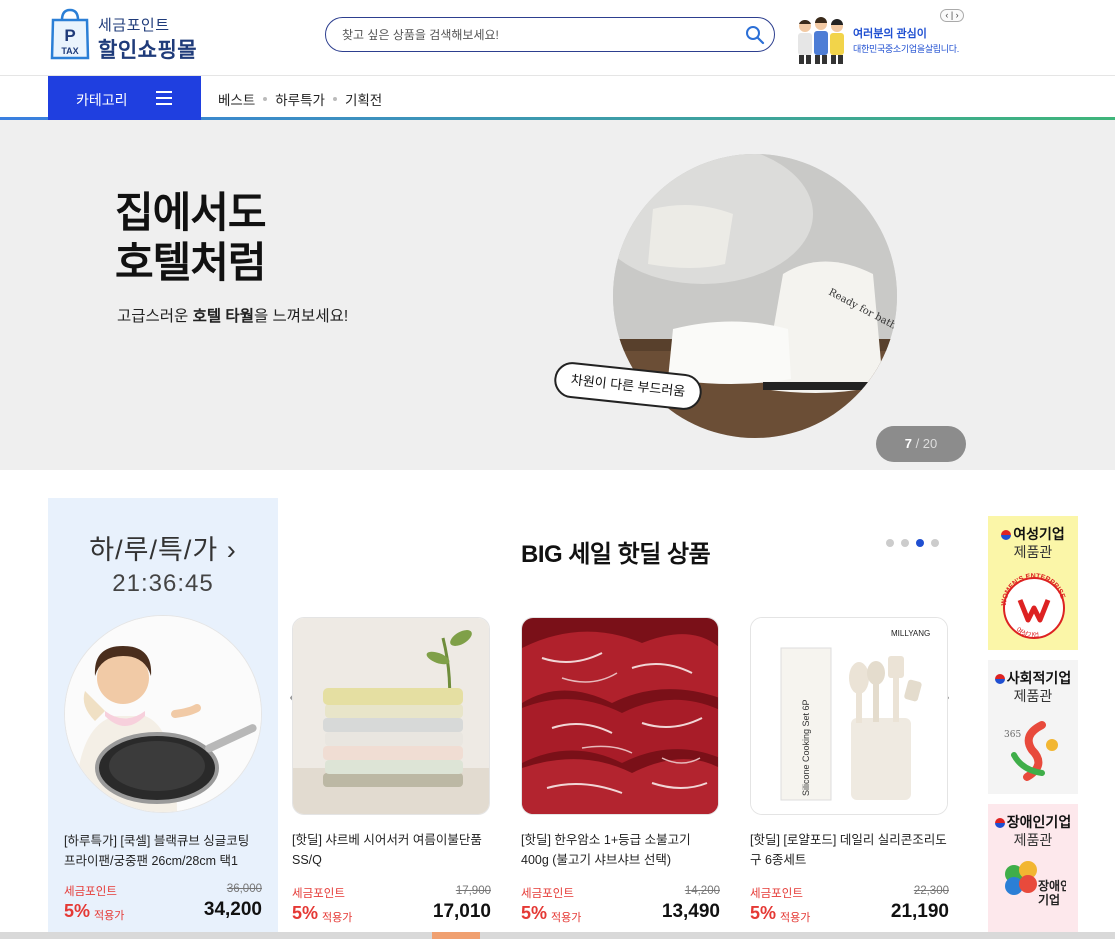 This screenshot has width=1115, height=939. What do you see at coordinates (231, 550) in the screenshot?
I see `chevron-right-icon: ›` at bounding box center [231, 550].